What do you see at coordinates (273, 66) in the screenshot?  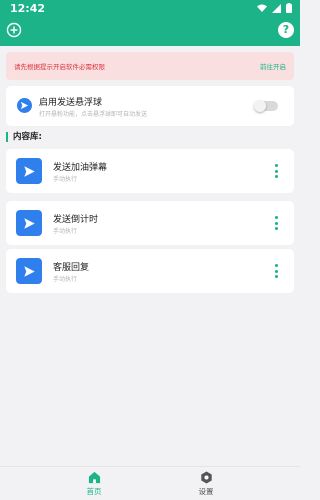 I see `enable-permission-link: 前往开启` at bounding box center [273, 66].